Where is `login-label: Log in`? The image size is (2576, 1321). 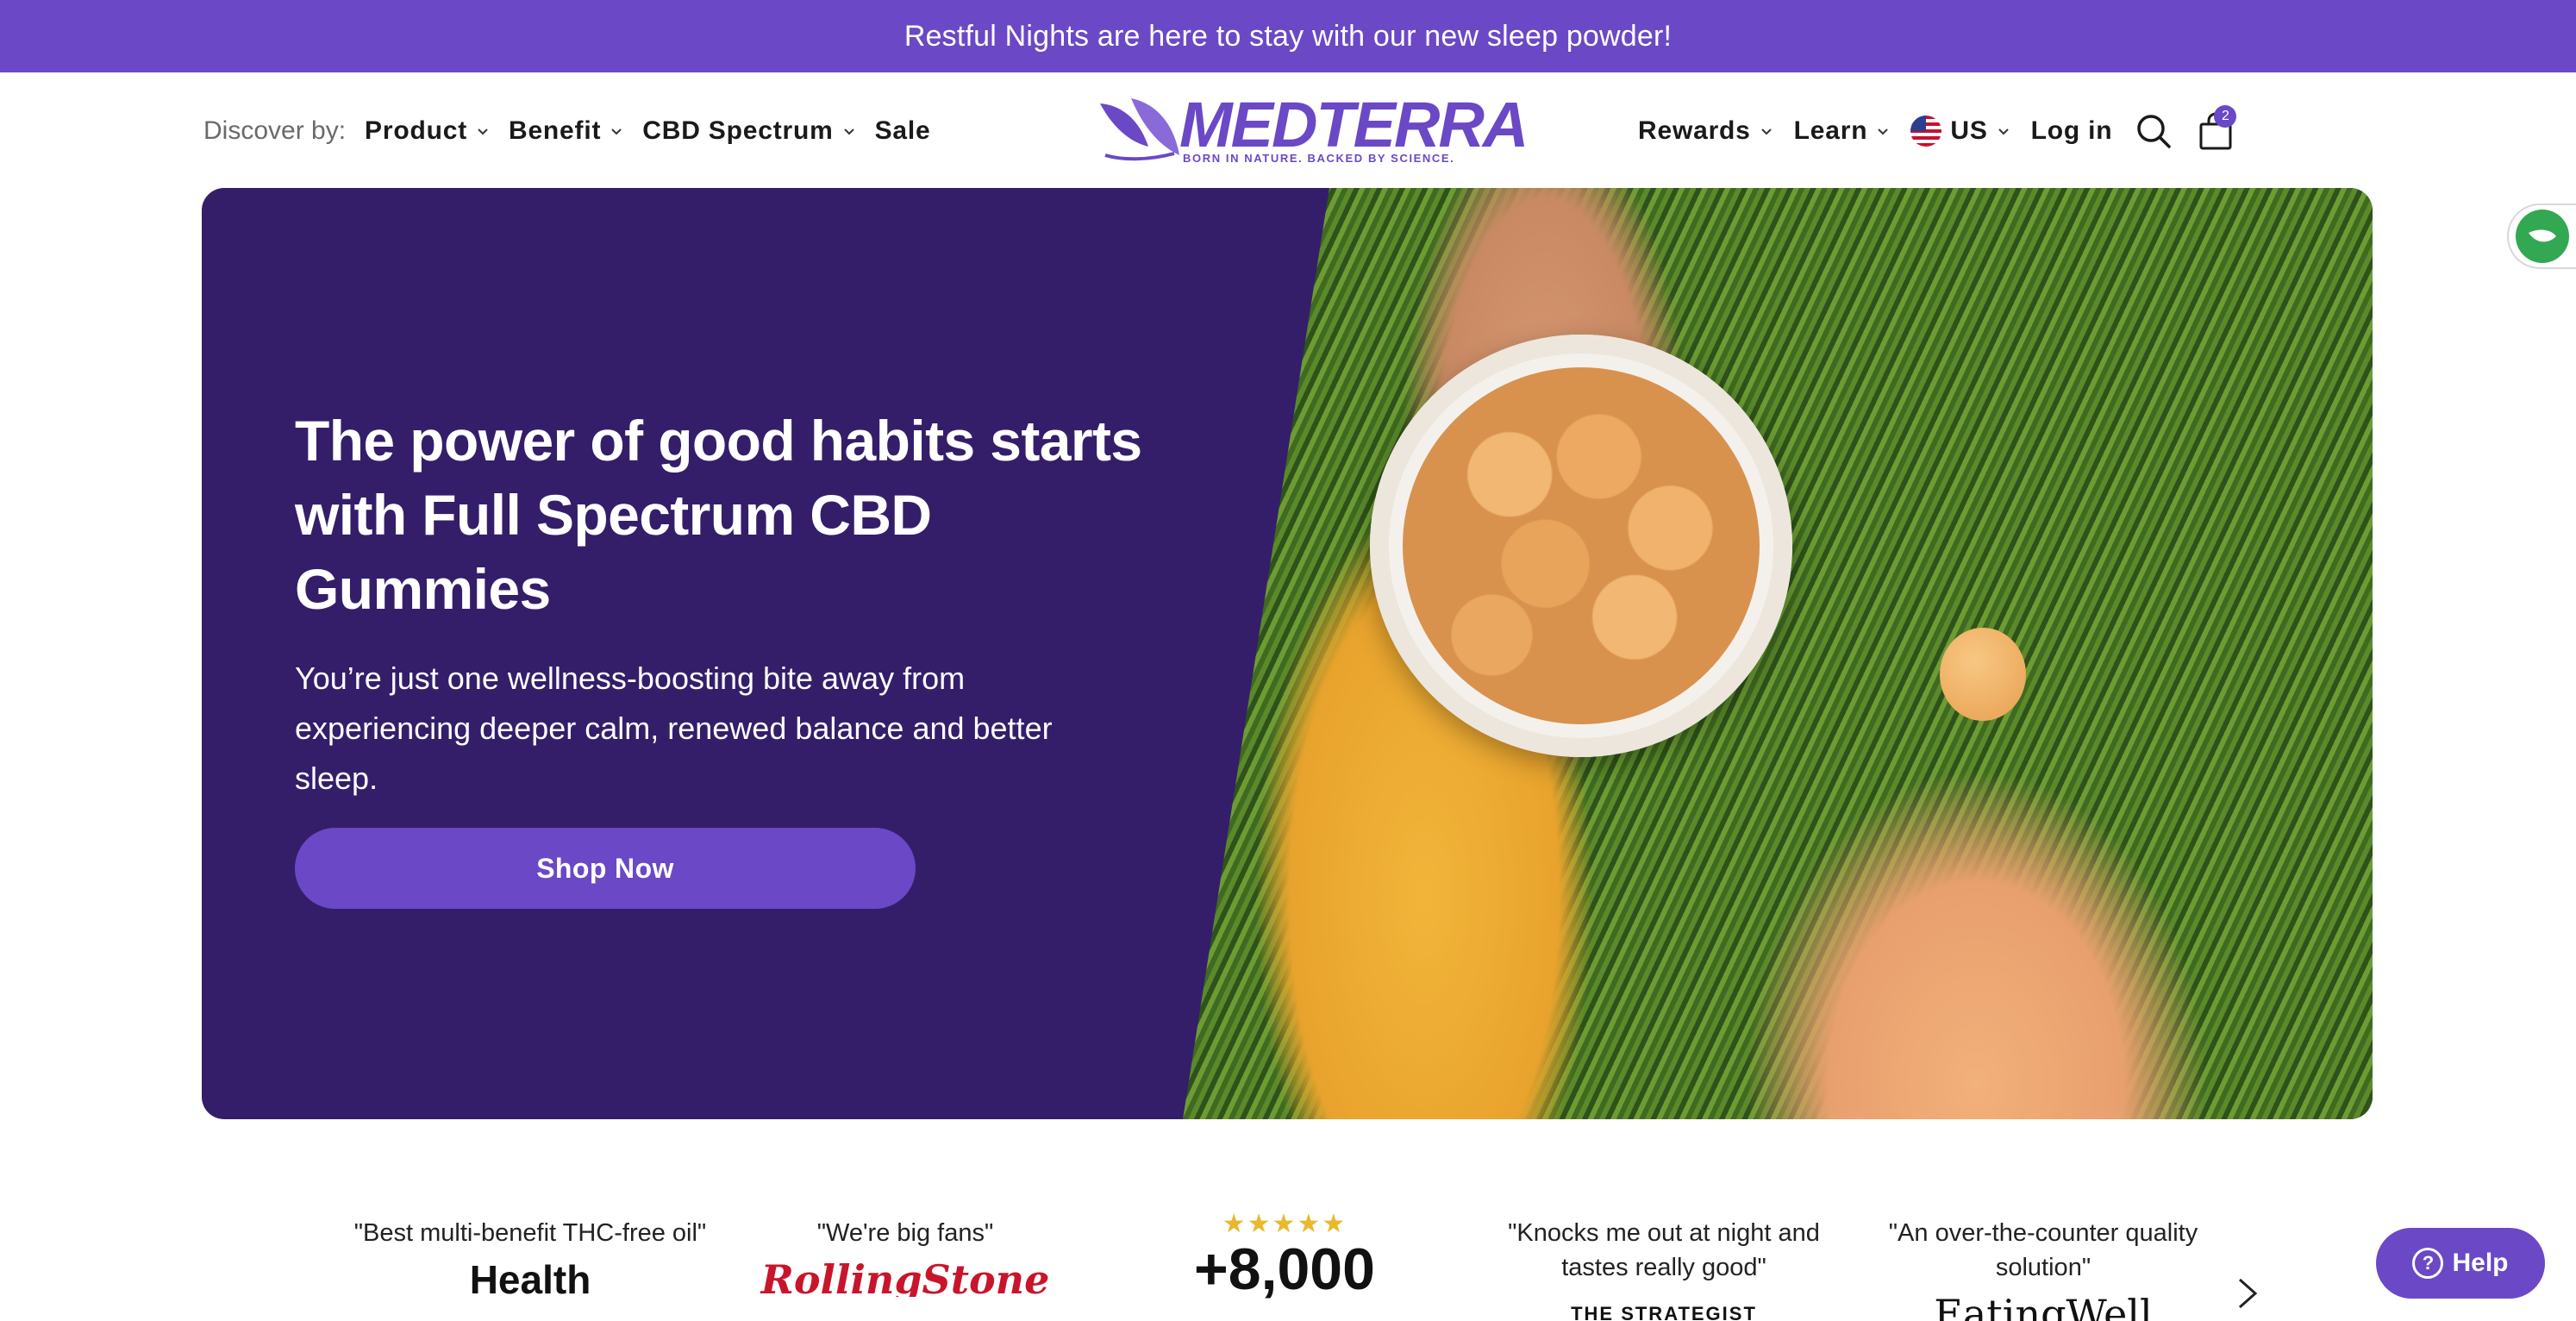
login-label: Log in is located at coordinates (2071, 130).